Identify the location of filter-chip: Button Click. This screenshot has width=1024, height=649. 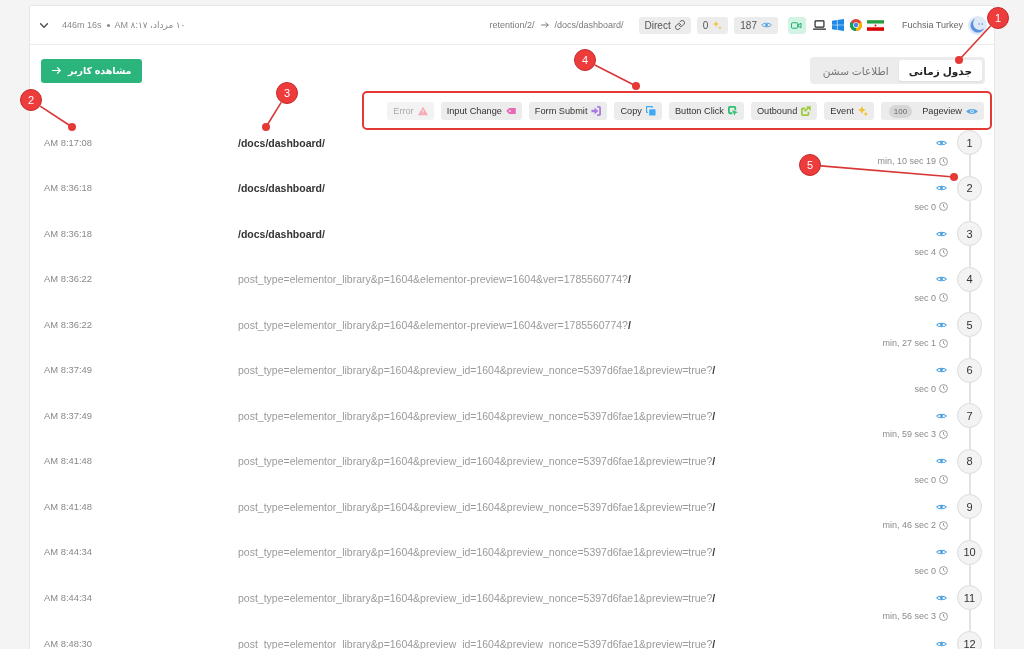
(706, 111).